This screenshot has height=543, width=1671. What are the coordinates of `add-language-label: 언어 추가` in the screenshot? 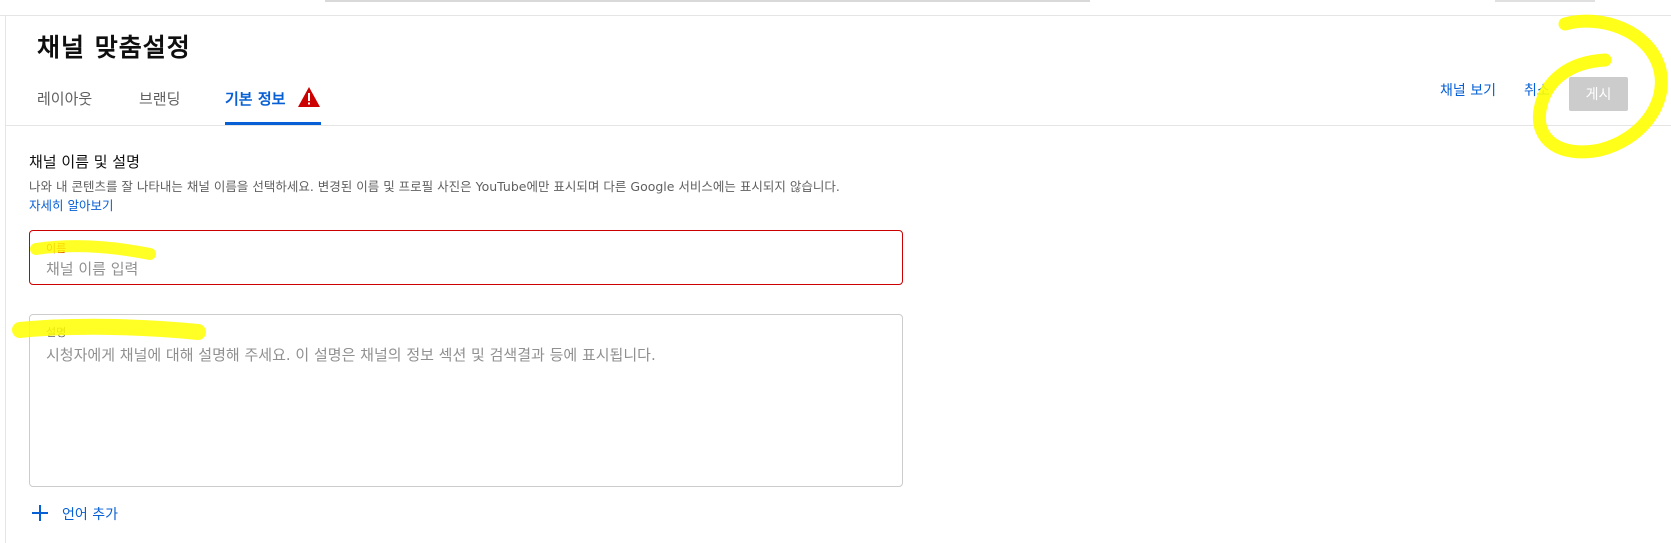 It's located at (90, 515).